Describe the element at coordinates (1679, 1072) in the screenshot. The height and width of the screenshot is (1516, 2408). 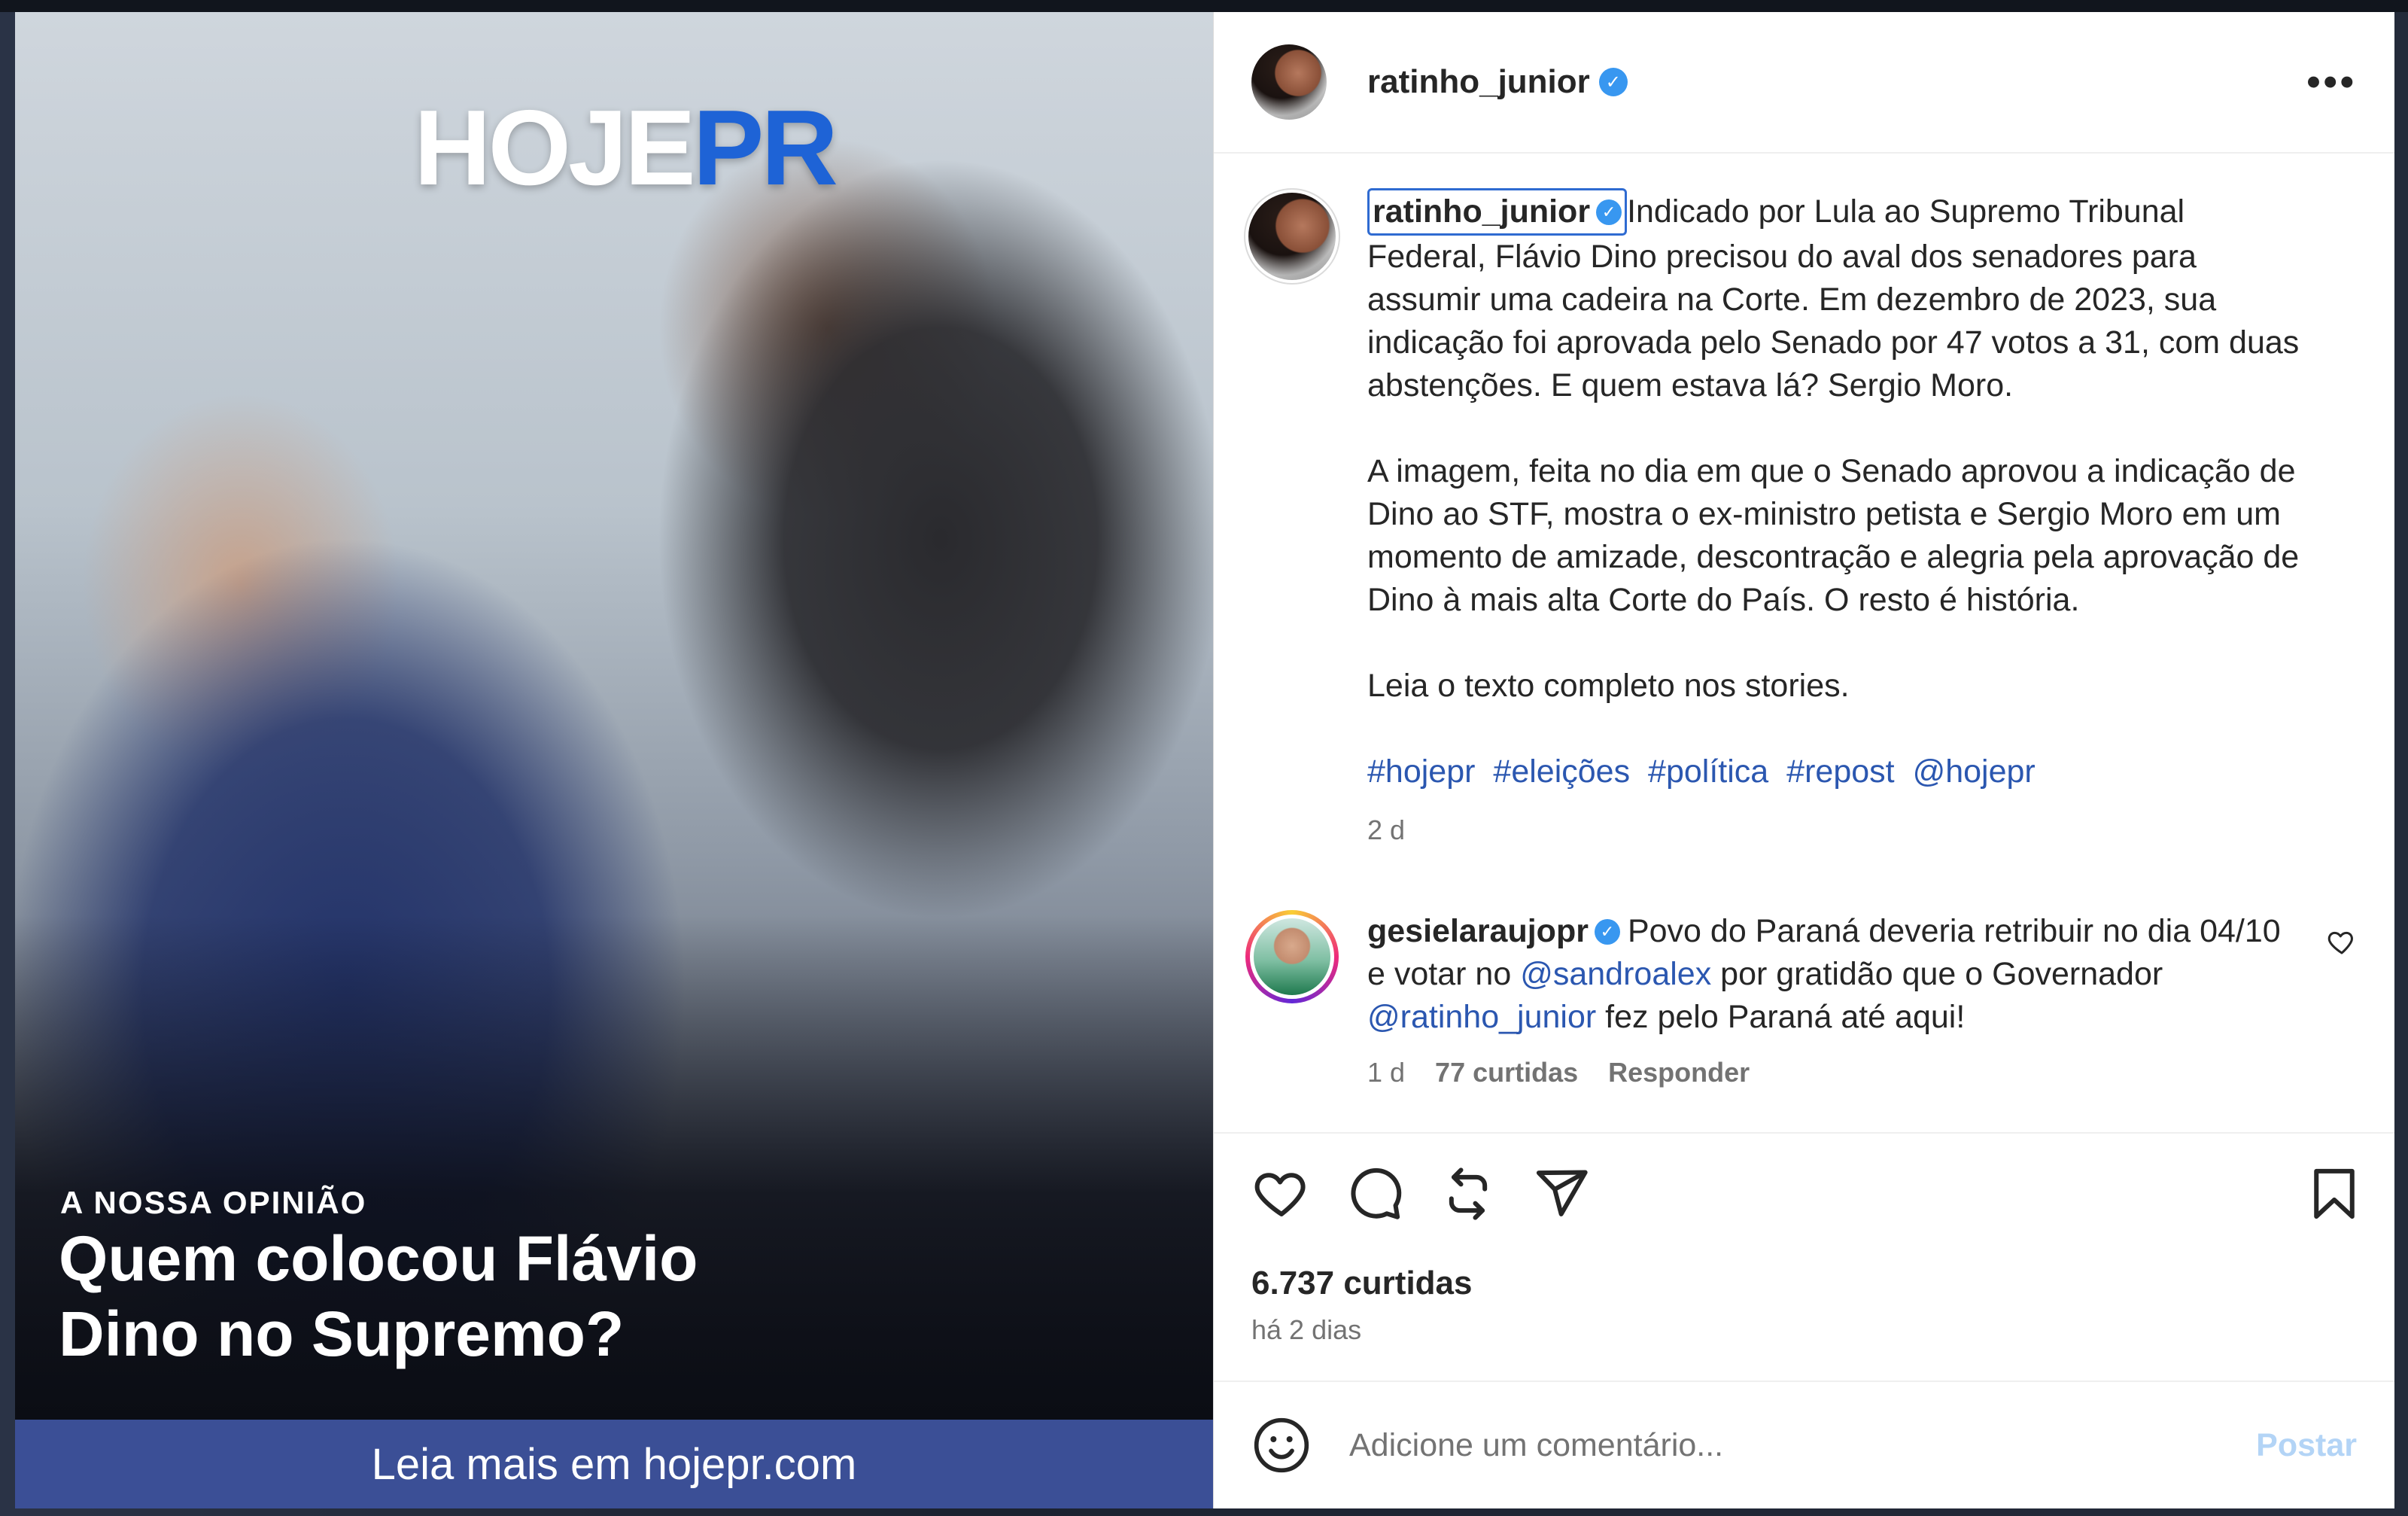
I see `reply-button: Responder` at that location.